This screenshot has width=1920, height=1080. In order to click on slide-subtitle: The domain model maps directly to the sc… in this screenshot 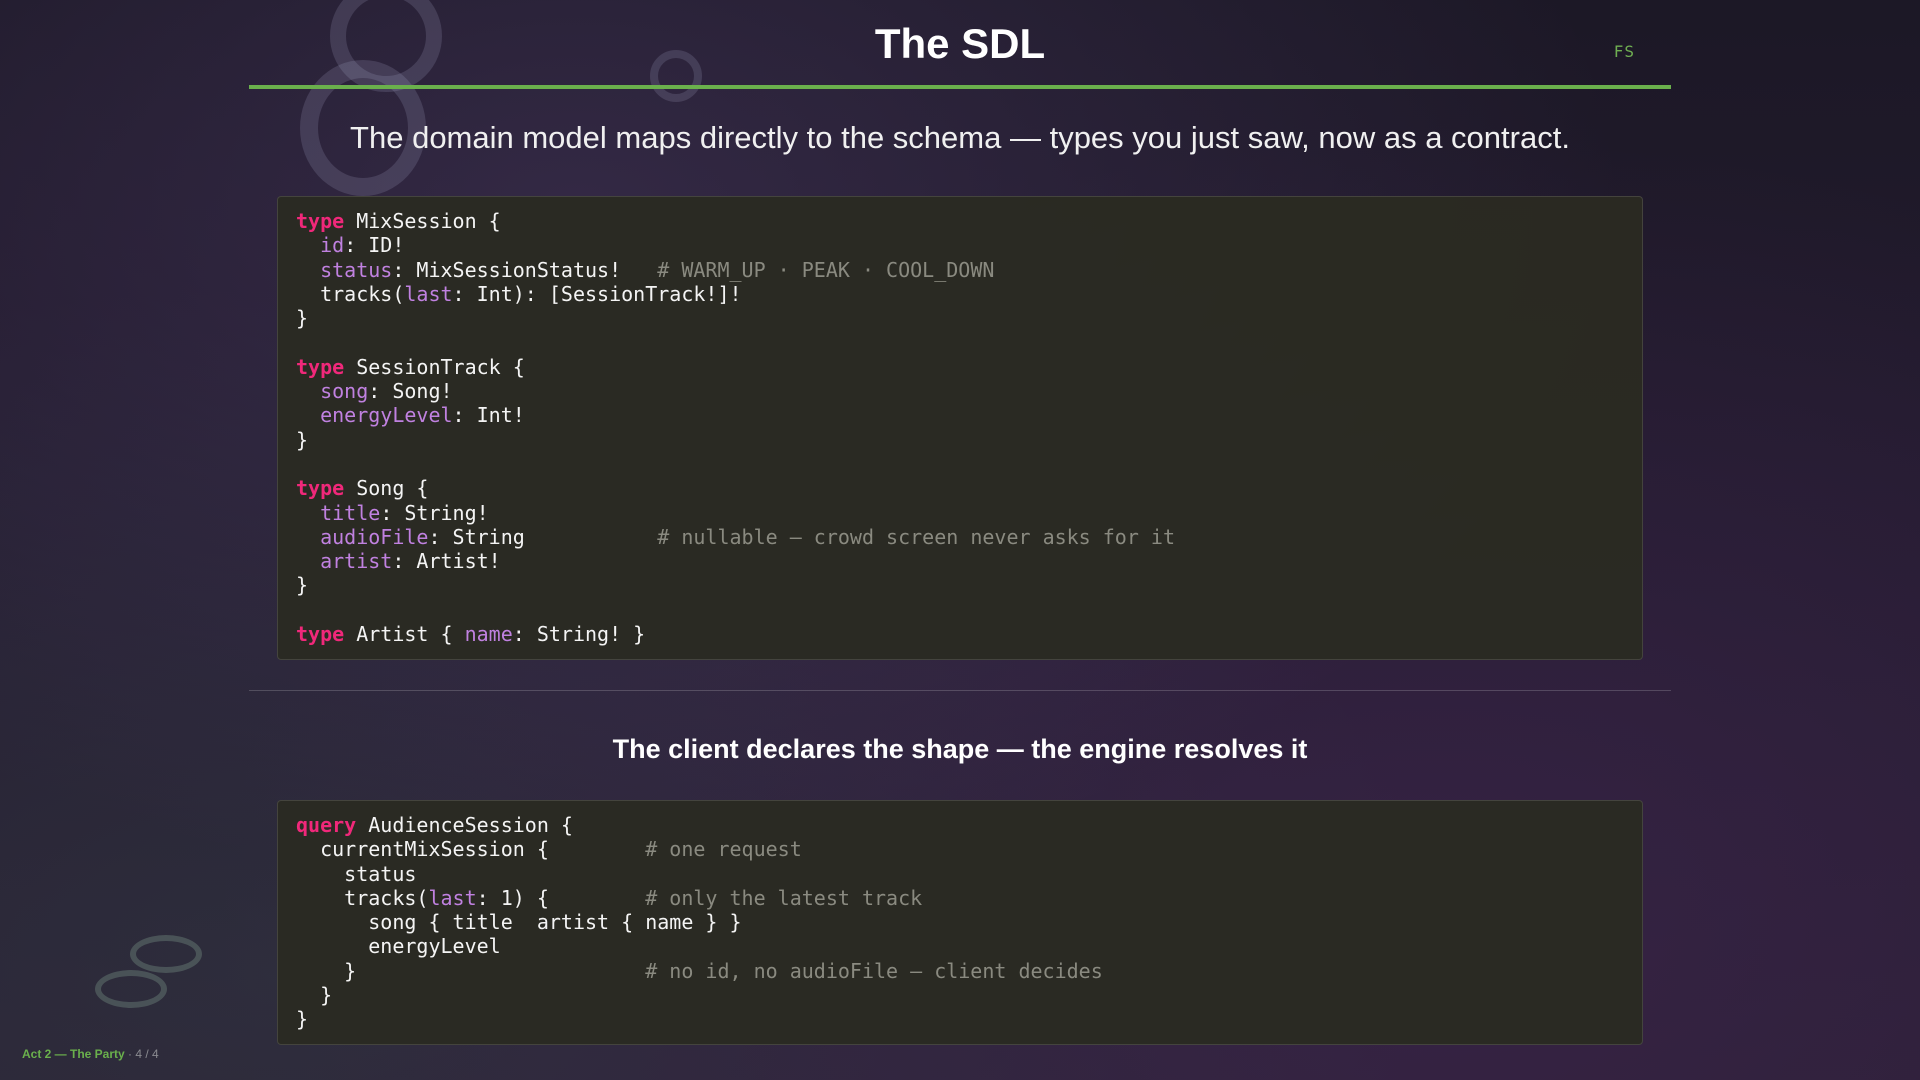, I will do `click(960, 137)`.